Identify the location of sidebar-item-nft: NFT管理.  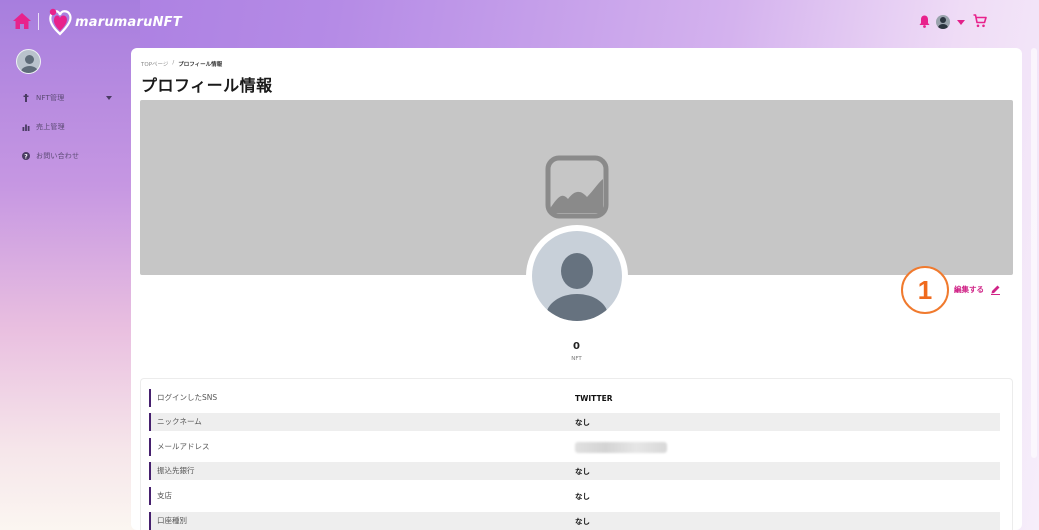
(67, 98).